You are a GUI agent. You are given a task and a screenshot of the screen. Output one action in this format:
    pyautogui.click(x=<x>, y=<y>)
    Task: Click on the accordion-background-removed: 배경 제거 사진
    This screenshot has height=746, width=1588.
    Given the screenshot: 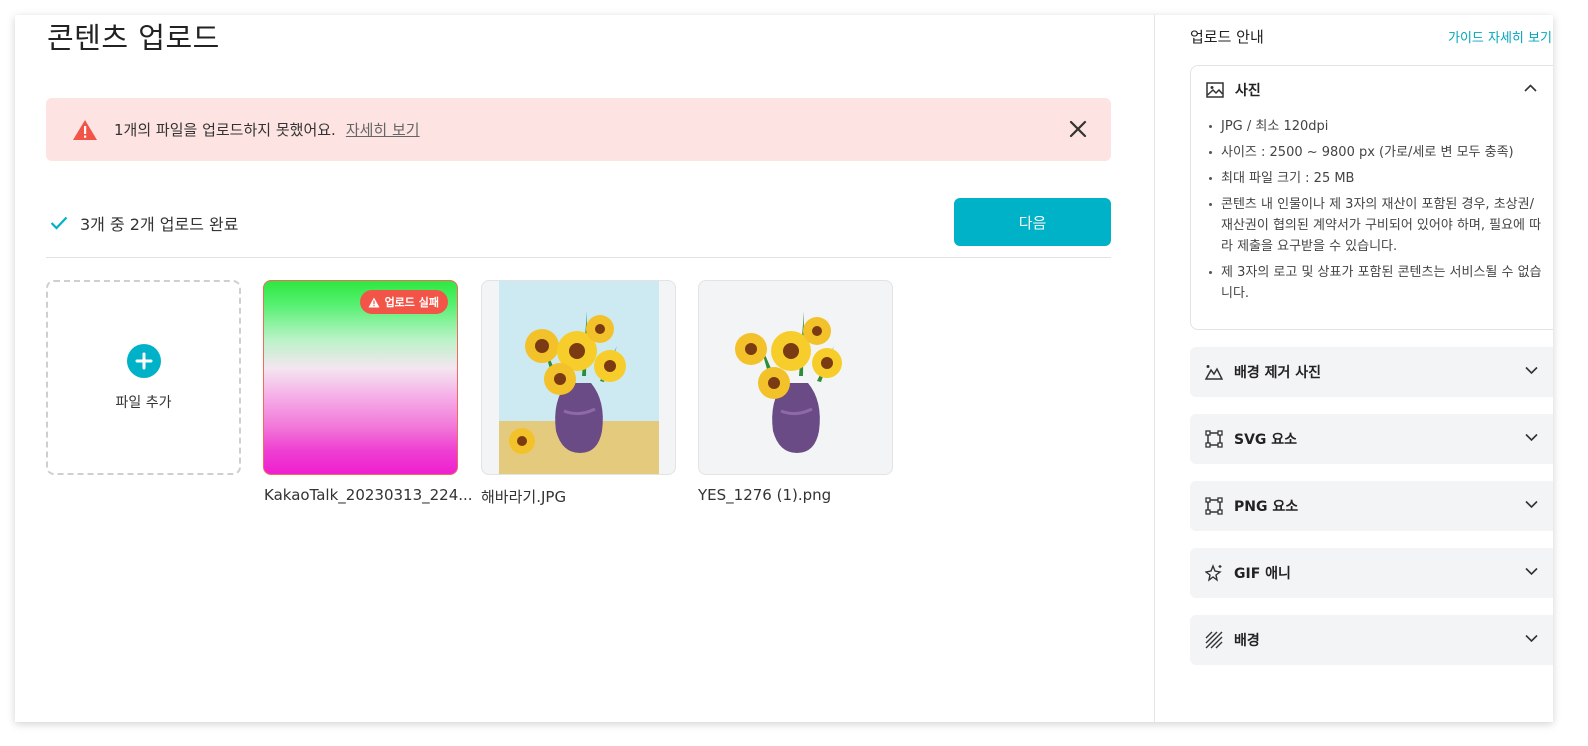 What is the action you would take?
    pyautogui.click(x=1371, y=372)
    